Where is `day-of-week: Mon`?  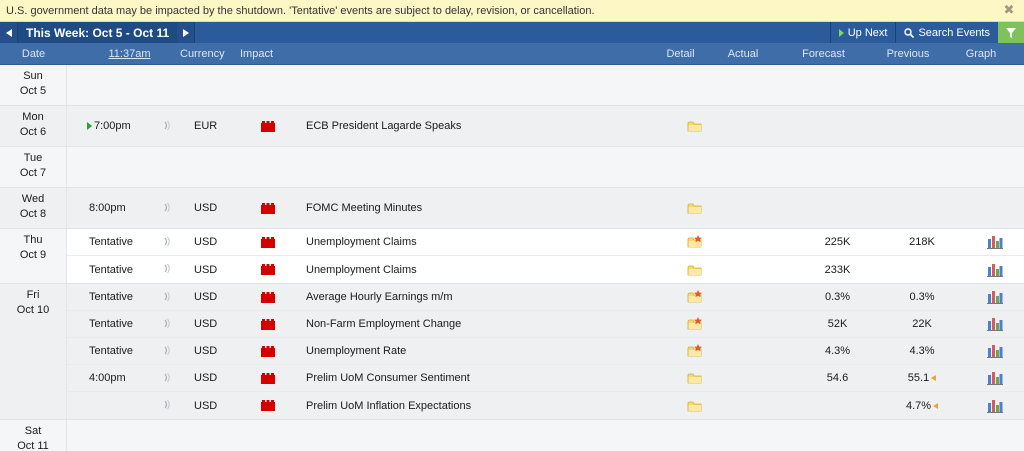 day-of-week: Mon is located at coordinates (33, 117).